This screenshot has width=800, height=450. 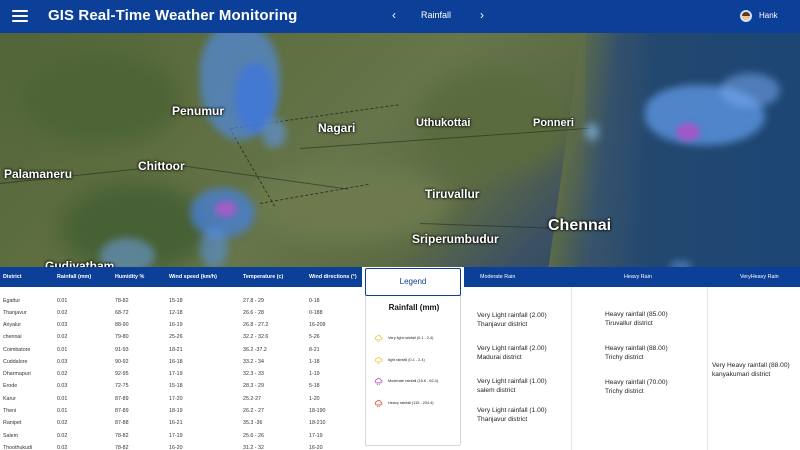 I want to click on table-cell: Egattur, so click(x=12, y=300).